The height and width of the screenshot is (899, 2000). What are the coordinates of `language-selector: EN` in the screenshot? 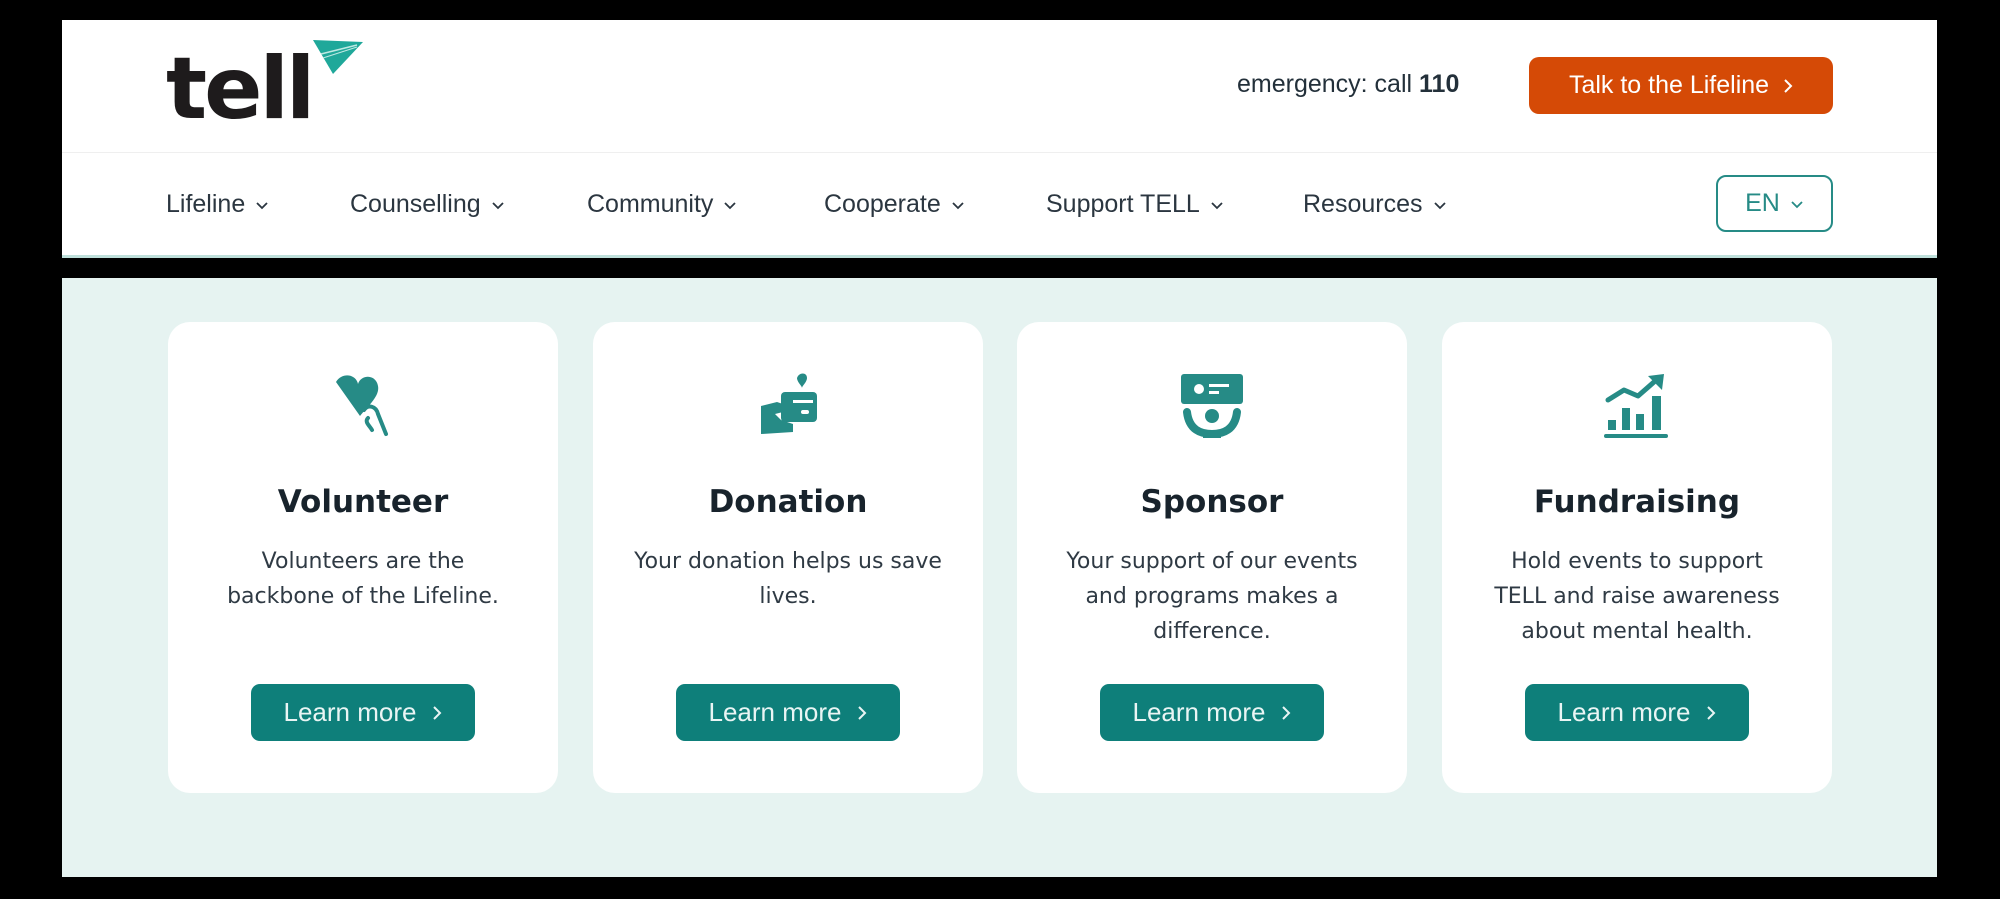 It's located at (1774, 203).